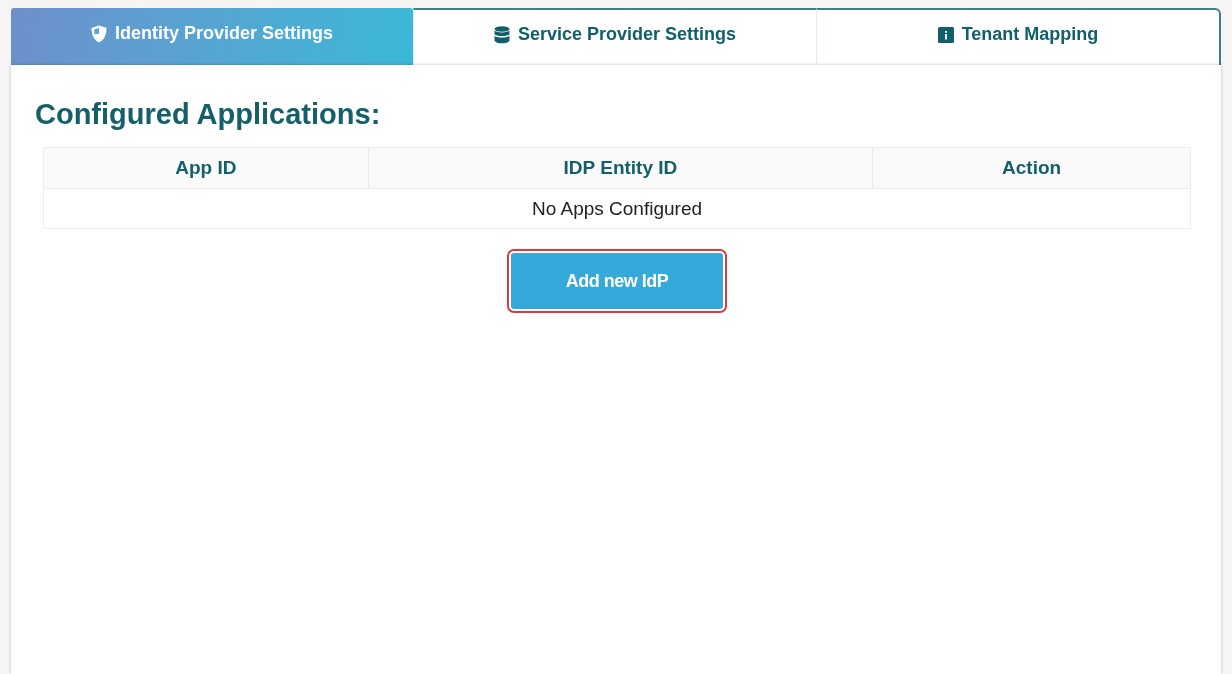 This screenshot has height=674, width=1232. What do you see at coordinates (1031, 168) in the screenshot?
I see `column-header: Action` at bounding box center [1031, 168].